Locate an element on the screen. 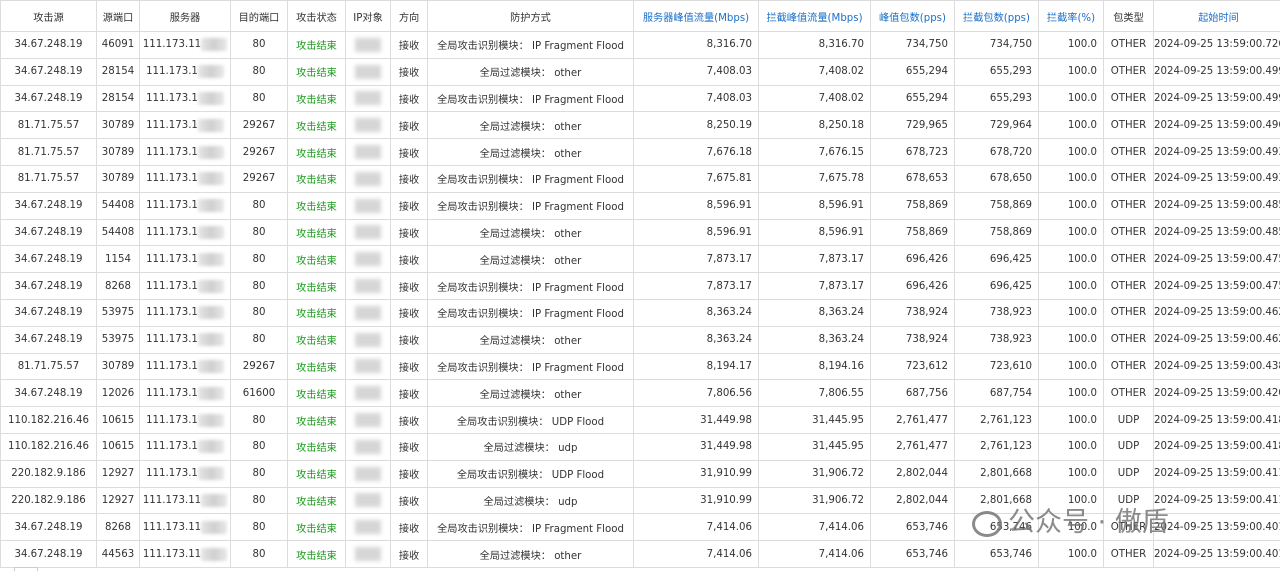  pagination-footer is located at coordinates (640, 568).